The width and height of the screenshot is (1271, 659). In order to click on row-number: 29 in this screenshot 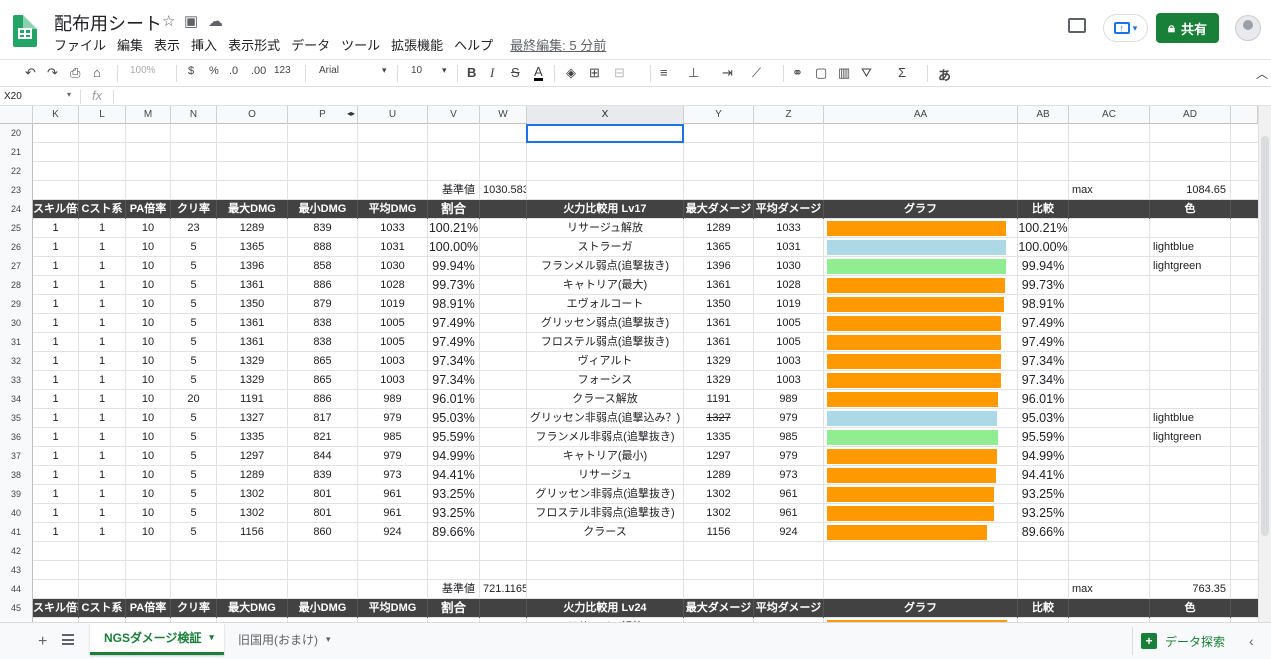, I will do `click(16, 304)`.